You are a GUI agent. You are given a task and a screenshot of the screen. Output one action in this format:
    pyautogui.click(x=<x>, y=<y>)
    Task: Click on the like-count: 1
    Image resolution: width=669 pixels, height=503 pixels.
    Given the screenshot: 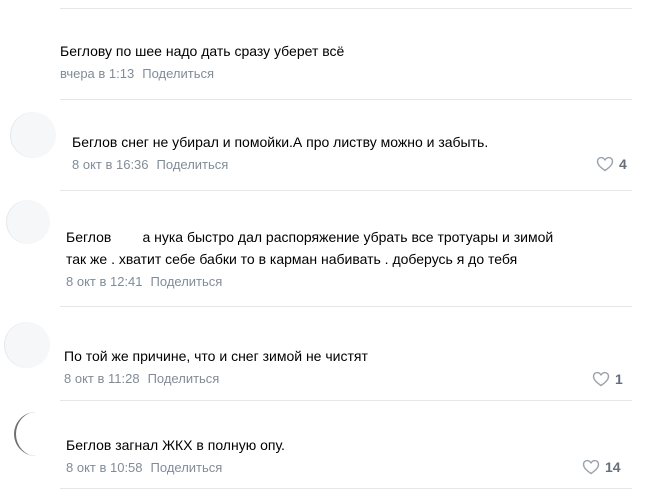 What is the action you would take?
    pyautogui.click(x=619, y=379)
    